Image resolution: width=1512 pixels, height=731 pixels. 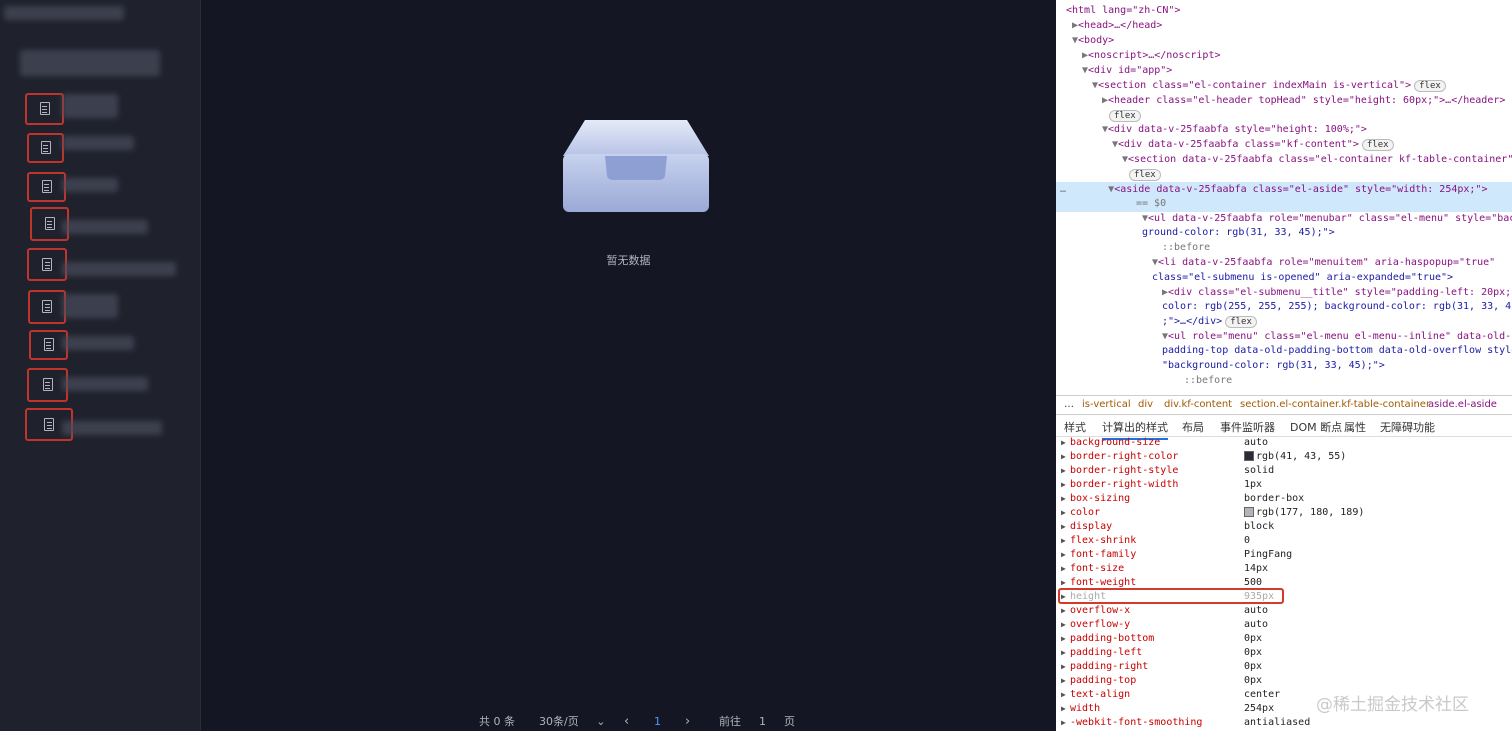 What do you see at coordinates (1355, 427) in the screenshot?
I see `tab-properties: 属性` at bounding box center [1355, 427].